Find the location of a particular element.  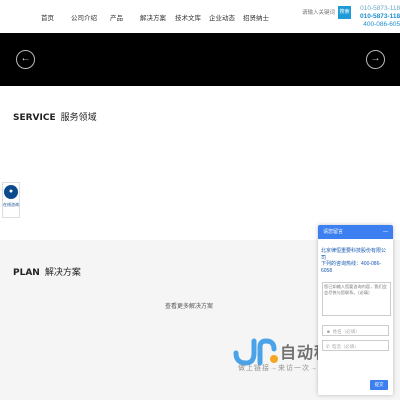

phone-number: 010-5873-1186 is located at coordinates (380, 16).